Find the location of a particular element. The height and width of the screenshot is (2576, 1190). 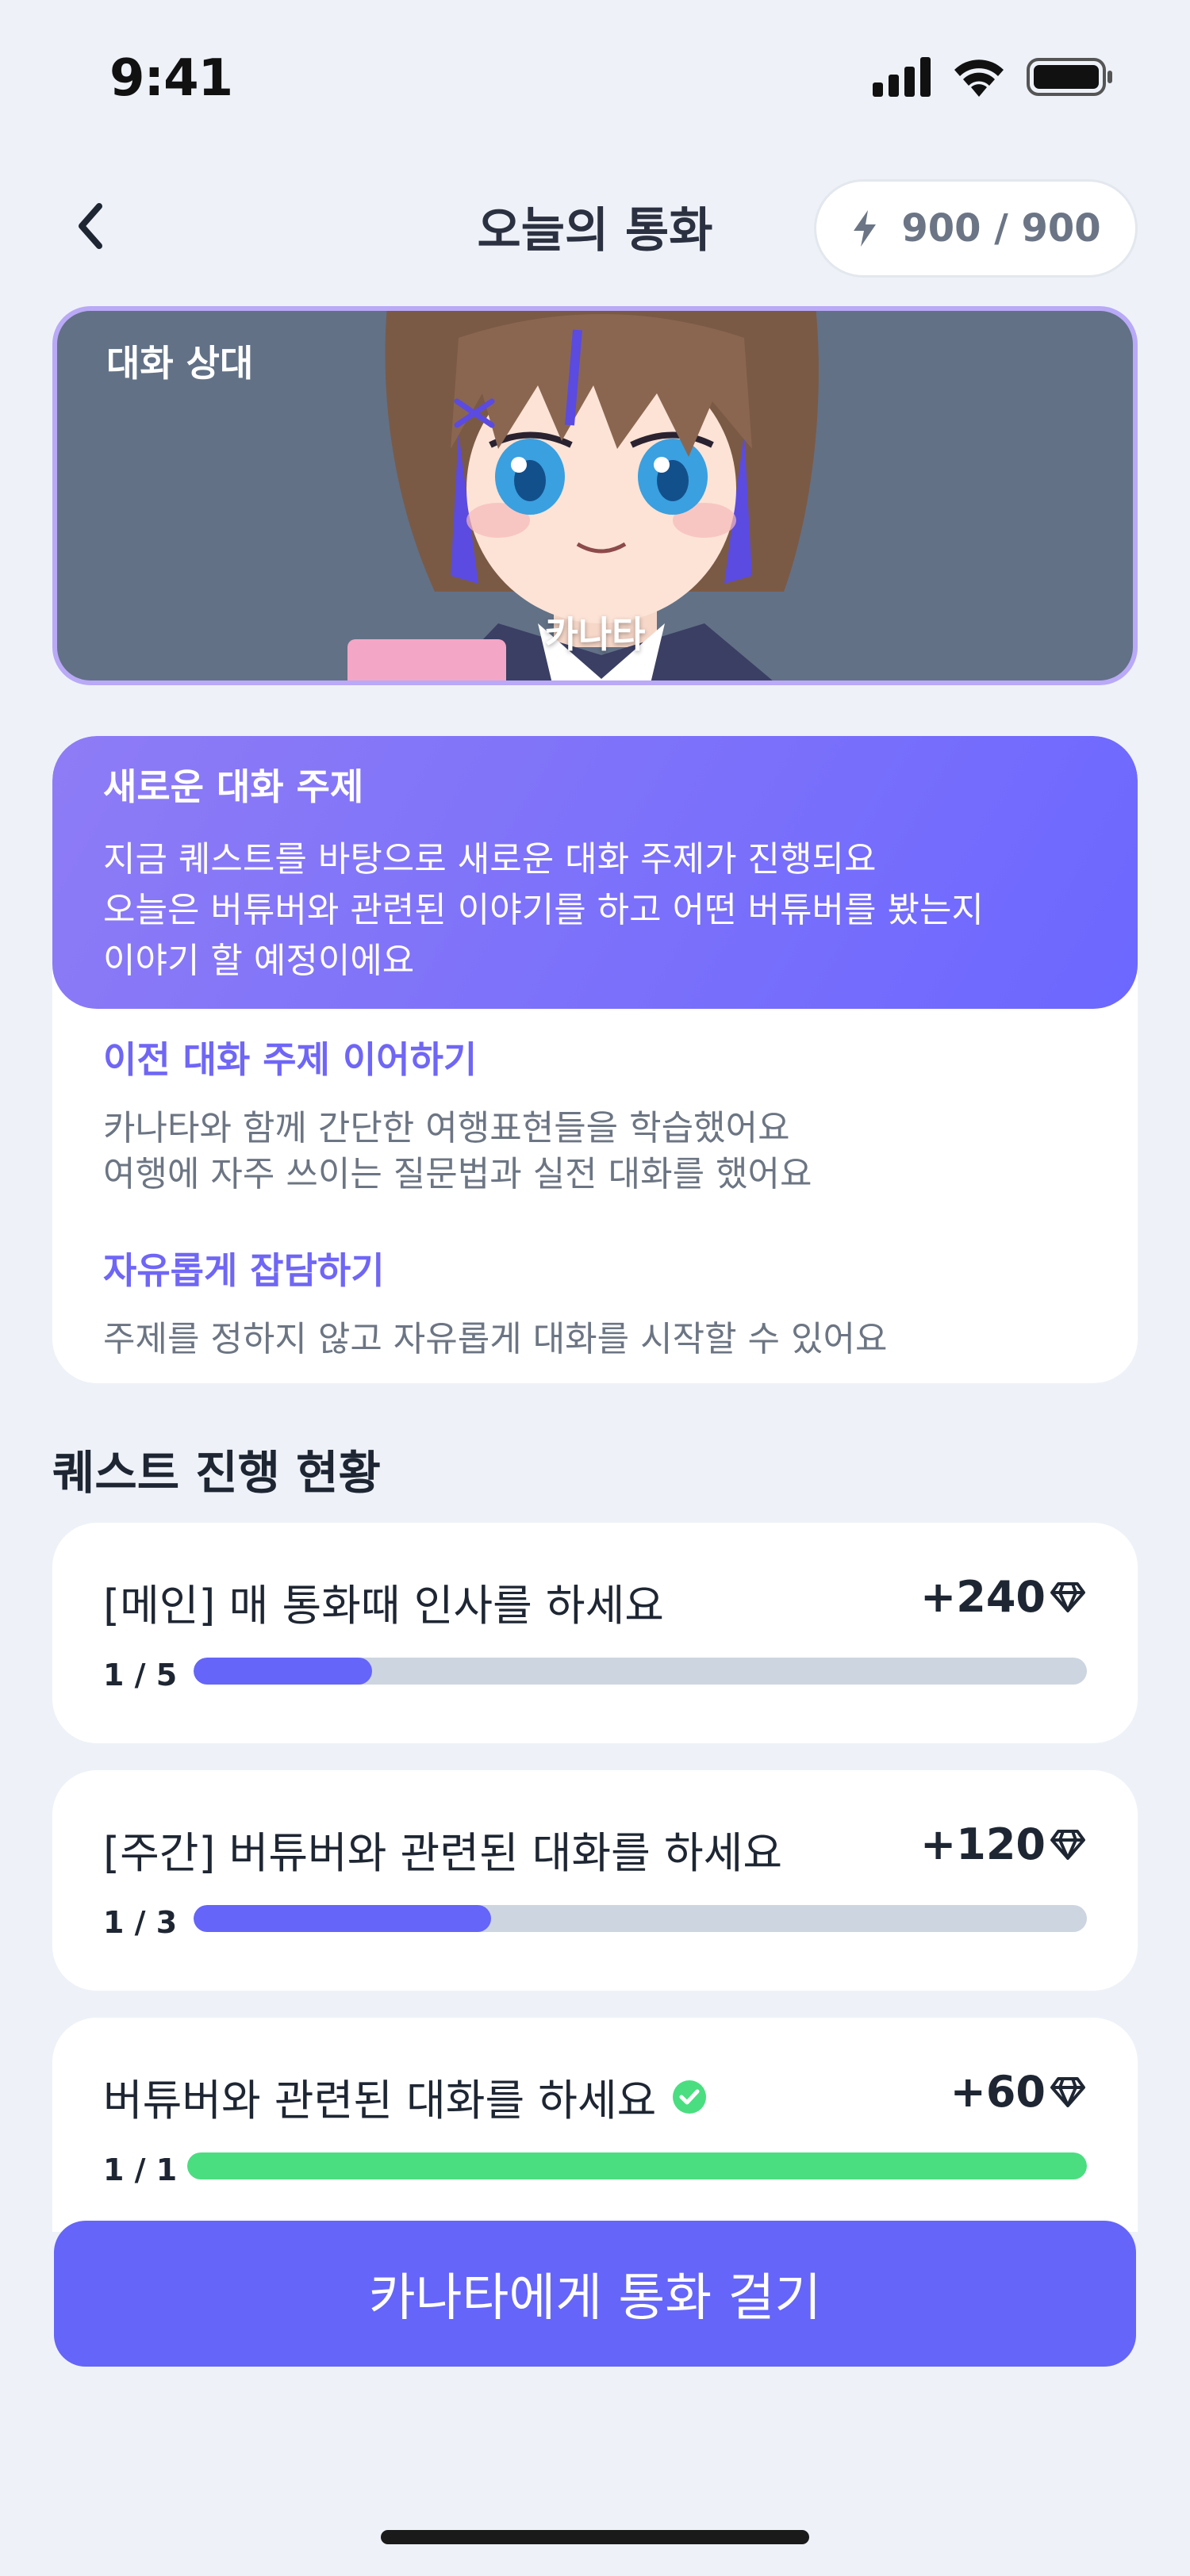

quest-title: [메인] 매 통화때 인사를 하세요 is located at coordinates (383, 1602).